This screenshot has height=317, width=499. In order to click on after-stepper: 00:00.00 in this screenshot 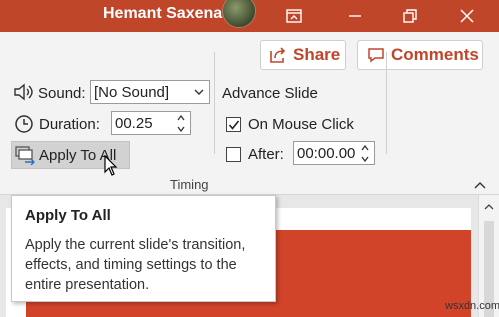, I will do `click(334, 153)`.